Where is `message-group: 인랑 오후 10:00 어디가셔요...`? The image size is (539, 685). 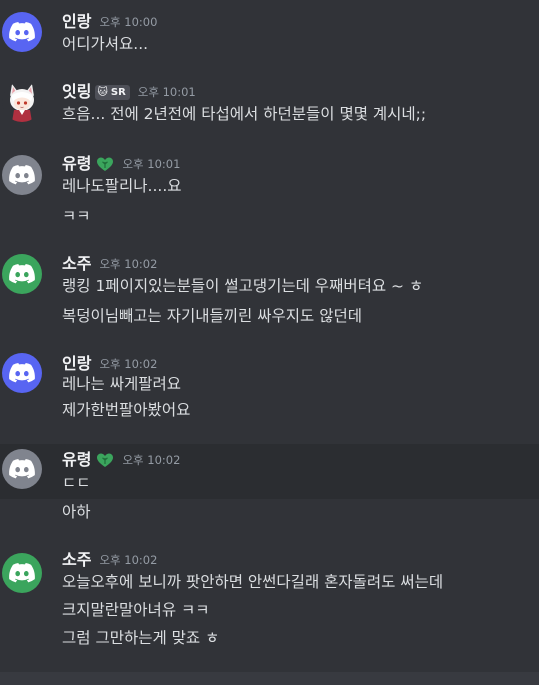
message-group: 인랑 오후 10:00 어디가셔요... is located at coordinates (269, 35).